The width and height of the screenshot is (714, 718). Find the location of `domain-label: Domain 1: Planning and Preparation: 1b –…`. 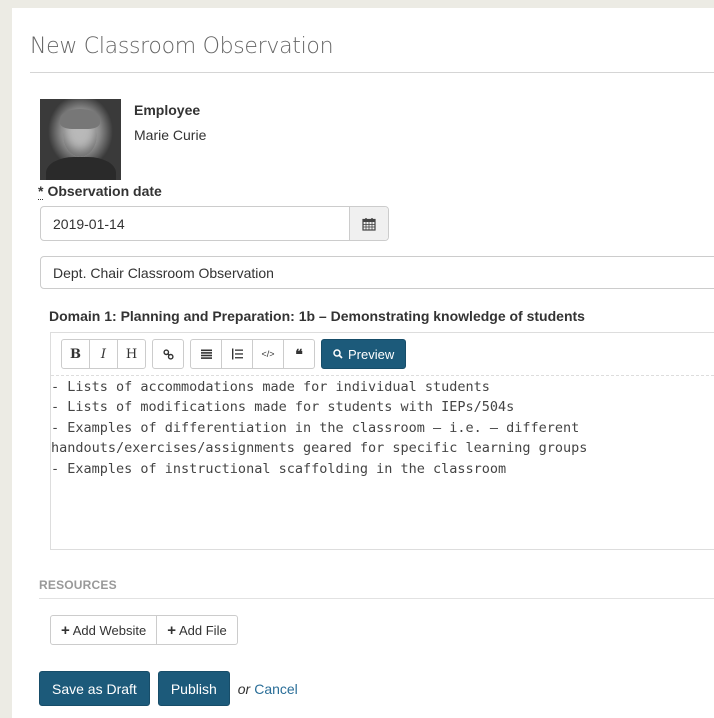

domain-label: Domain 1: Planning and Preparation: 1b –… is located at coordinates (317, 316).